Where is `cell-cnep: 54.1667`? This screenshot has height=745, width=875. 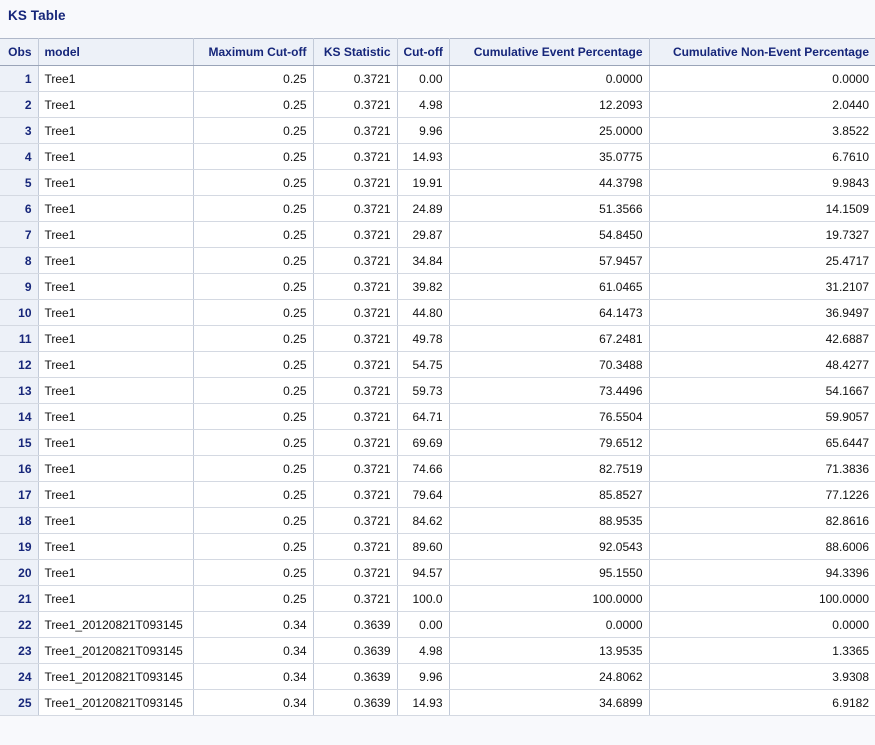
cell-cnep: 54.1667 is located at coordinates (762, 390).